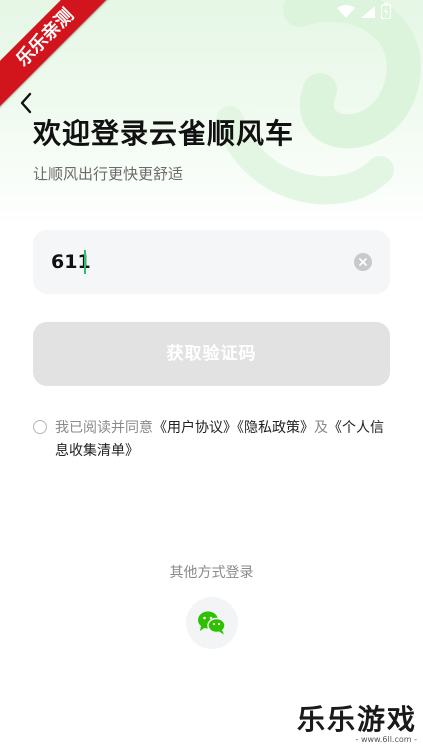  I want to click on wechat-login-button, so click(212, 623).